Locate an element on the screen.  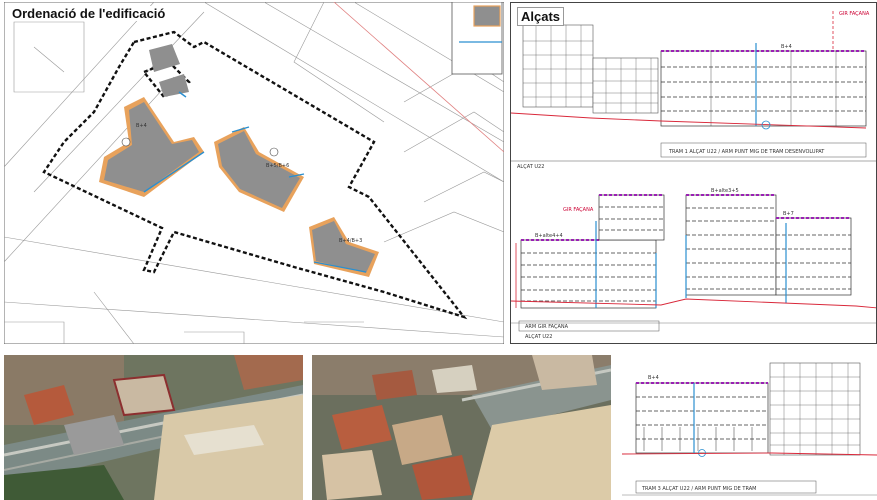
aerial-photo-1-drawing is located at coordinates (153, 427).